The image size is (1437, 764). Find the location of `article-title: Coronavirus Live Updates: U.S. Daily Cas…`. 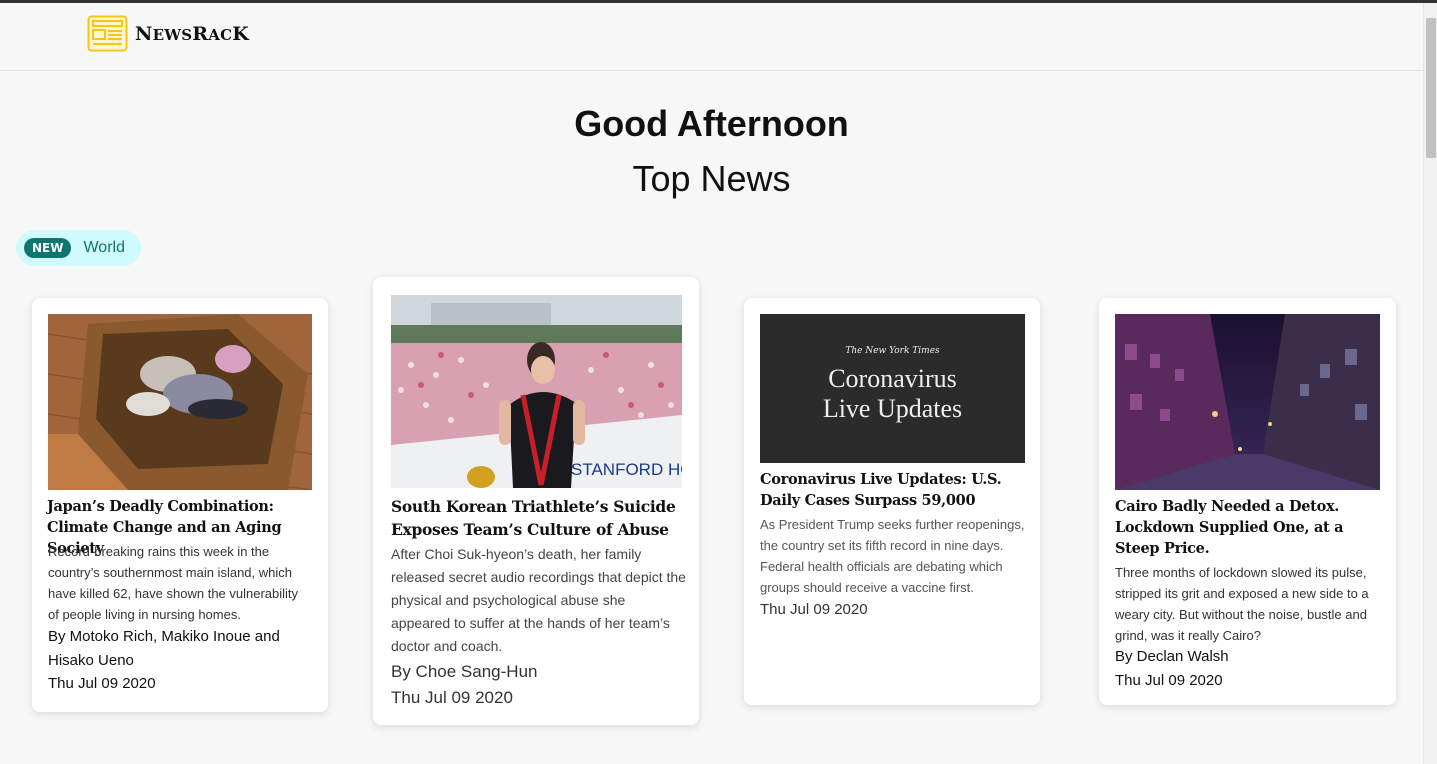

article-title: Coronavirus Live Updates: U.S. Daily Cas… is located at coordinates (892, 490).